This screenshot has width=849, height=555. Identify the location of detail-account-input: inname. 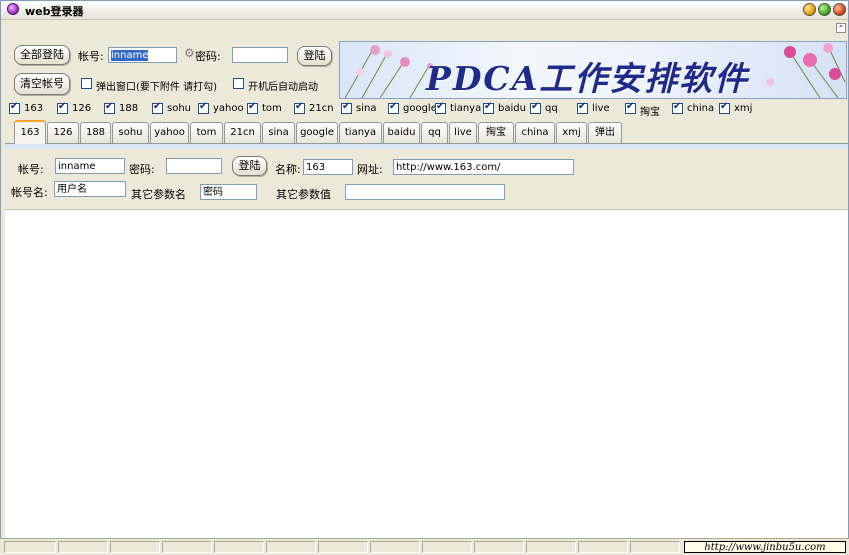
(90, 166).